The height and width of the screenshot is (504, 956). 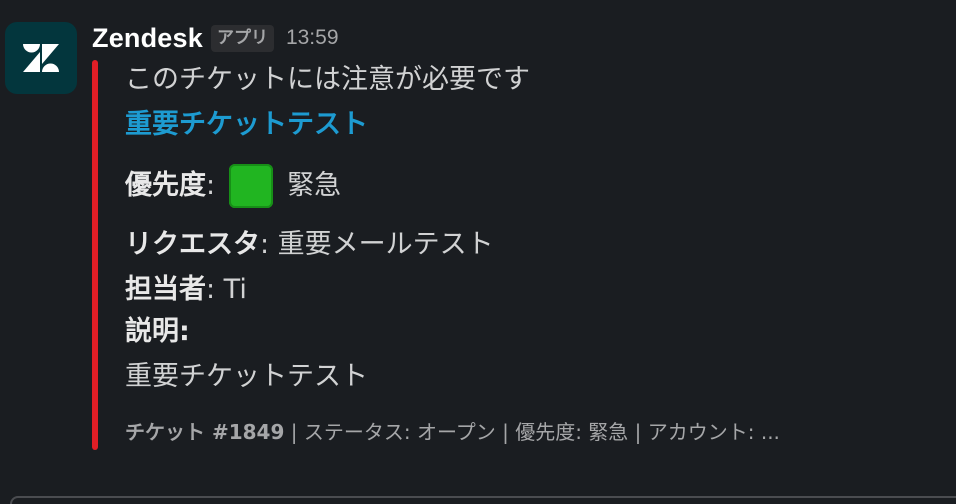 I want to click on footer-ticket-number: チケット #1849, so click(x=205, y=432).